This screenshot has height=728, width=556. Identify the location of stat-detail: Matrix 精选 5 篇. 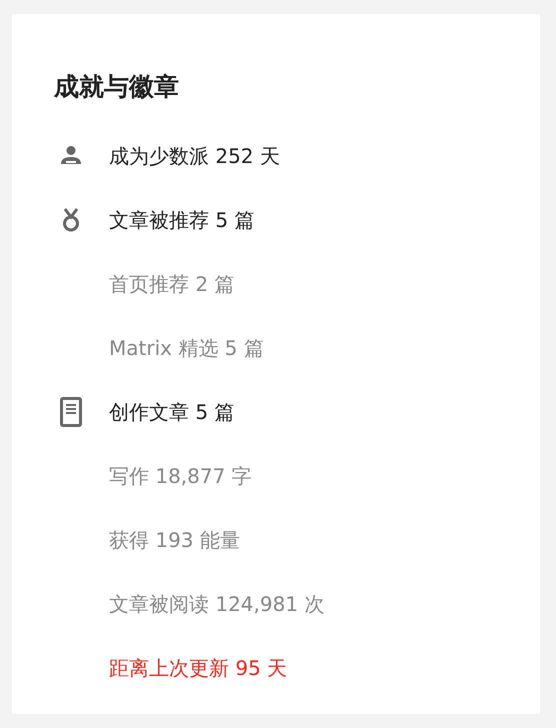
(186, 348).